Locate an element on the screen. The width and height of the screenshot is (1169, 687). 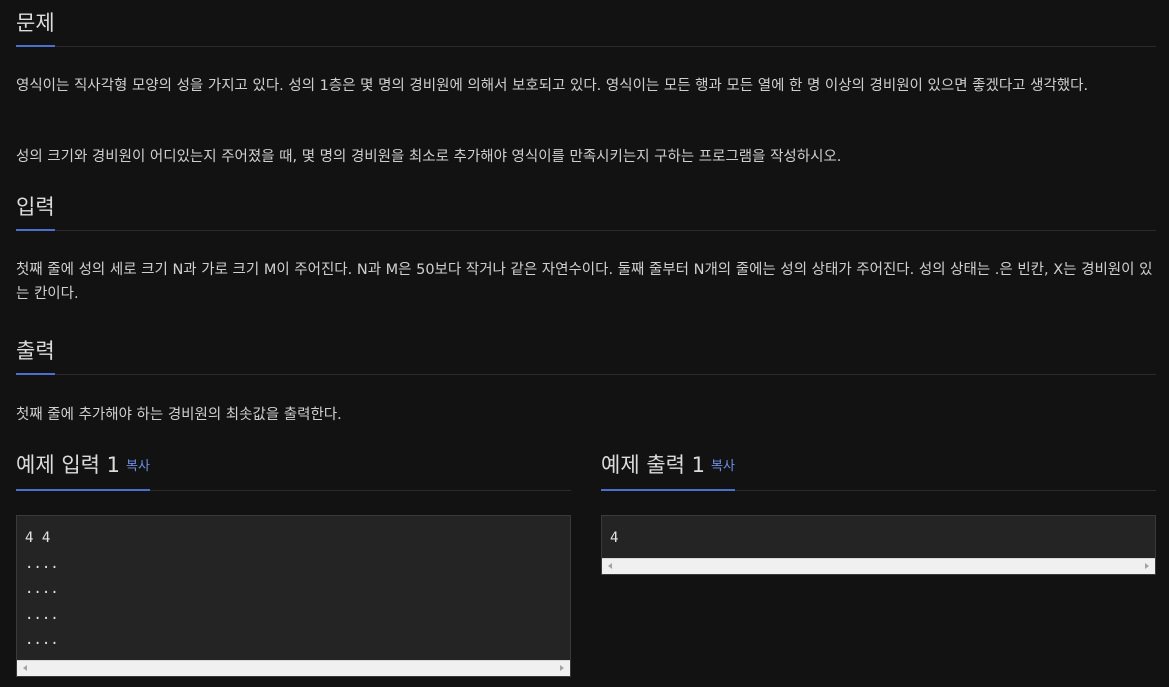
sample-input-title: 예제 입력 1 복사 is located at coordinates (83, 470).